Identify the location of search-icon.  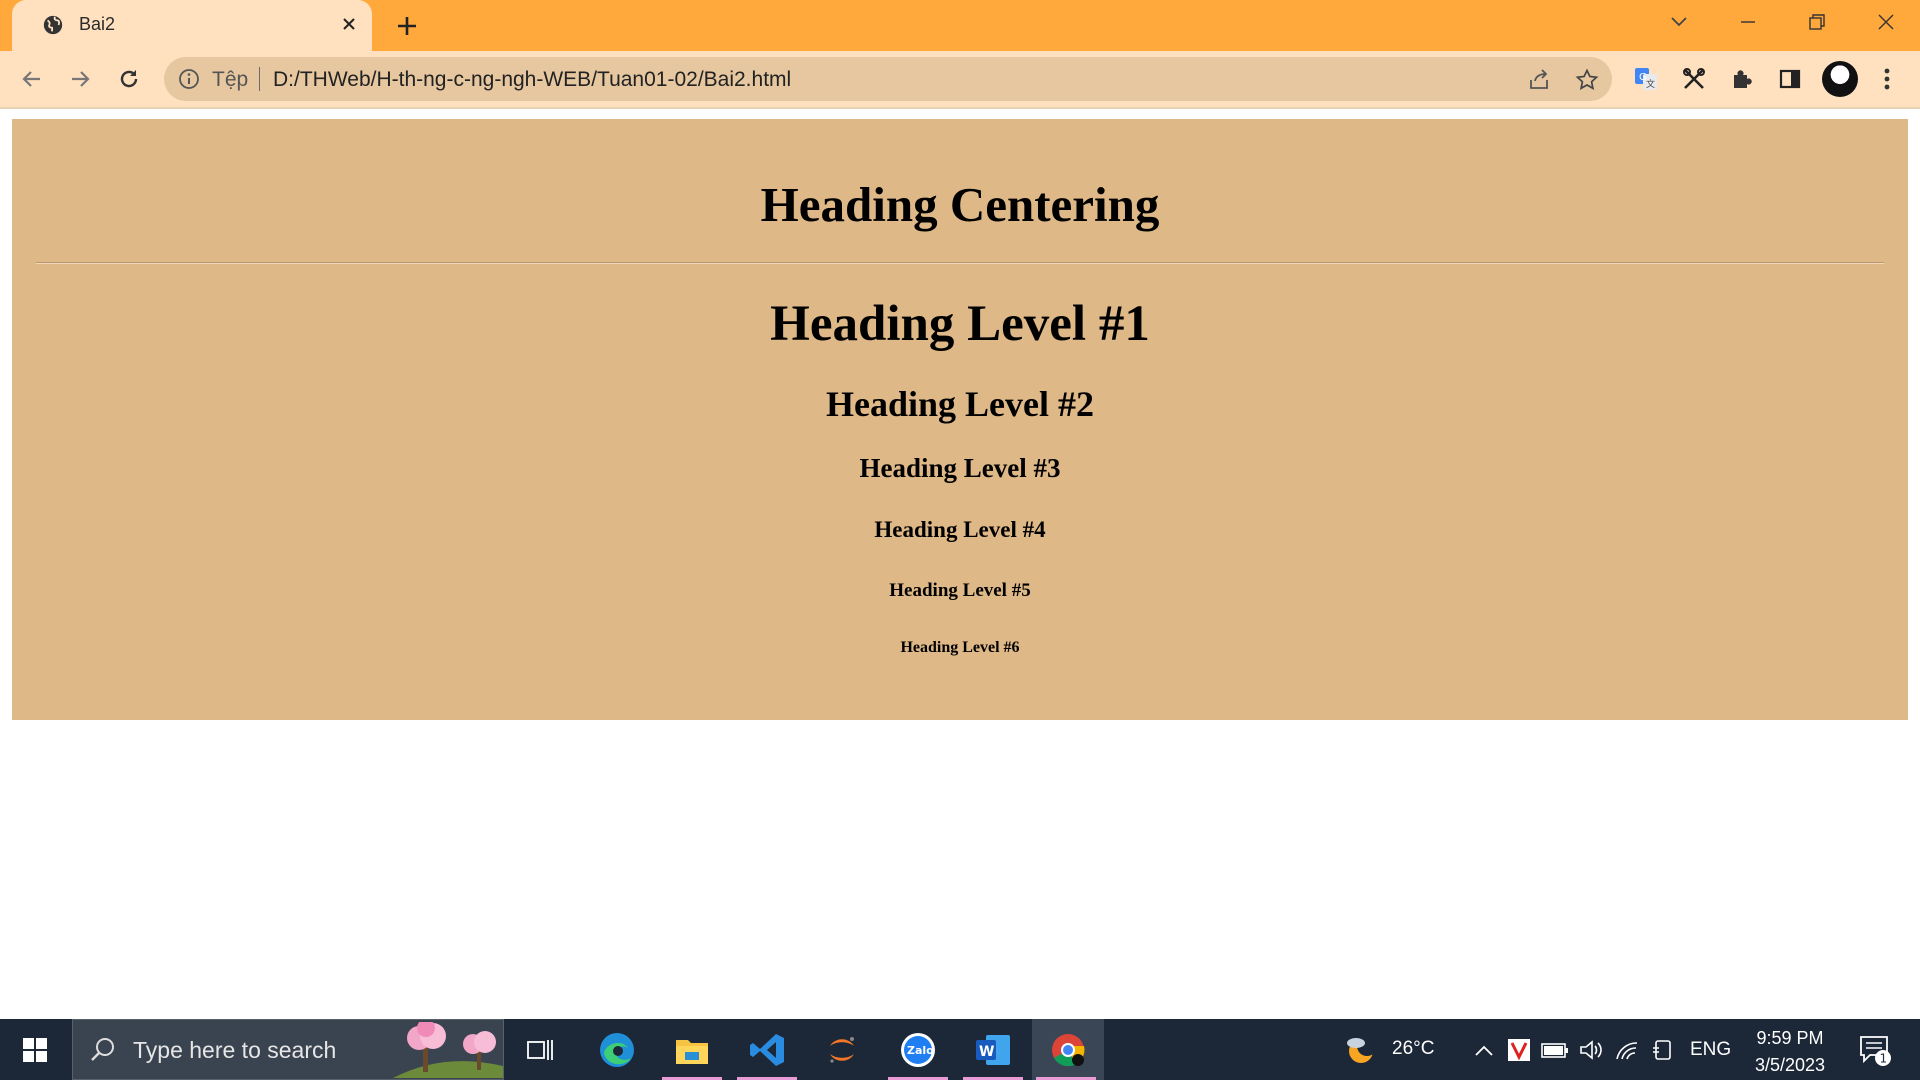
(102, 1049).